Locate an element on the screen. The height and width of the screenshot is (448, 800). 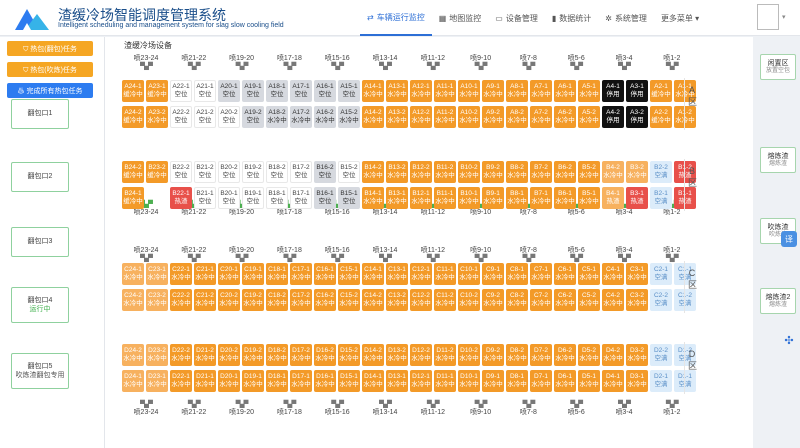
slot-cell: D20-2 水冷中 is located at coordinates (229, 355).